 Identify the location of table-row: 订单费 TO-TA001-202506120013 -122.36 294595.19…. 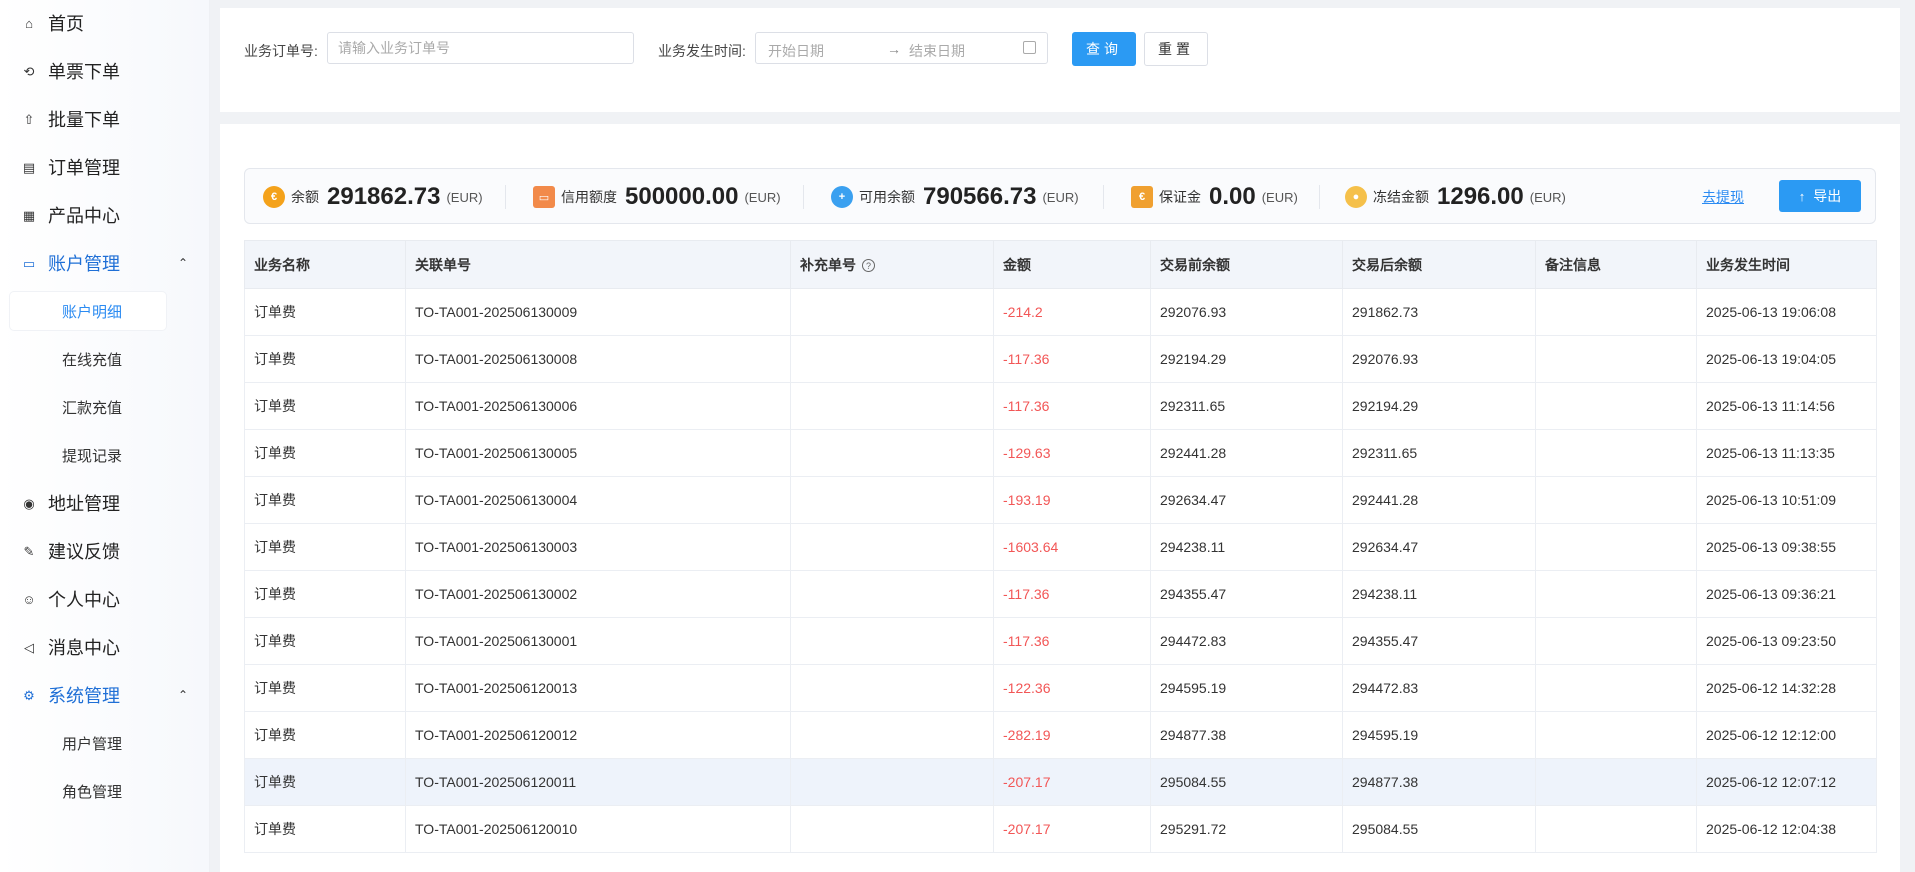
(1060, 688).